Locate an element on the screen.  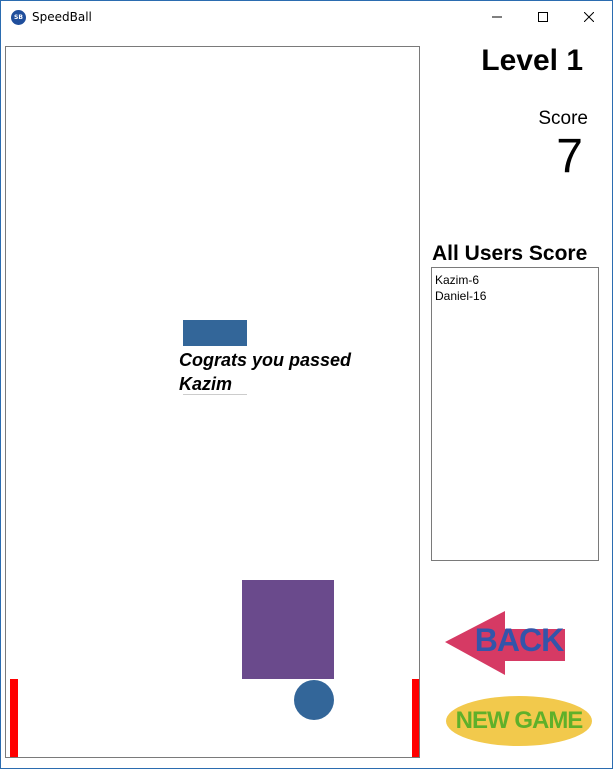
new-game-button: NEW GAME is located at coordinates (519, 721).